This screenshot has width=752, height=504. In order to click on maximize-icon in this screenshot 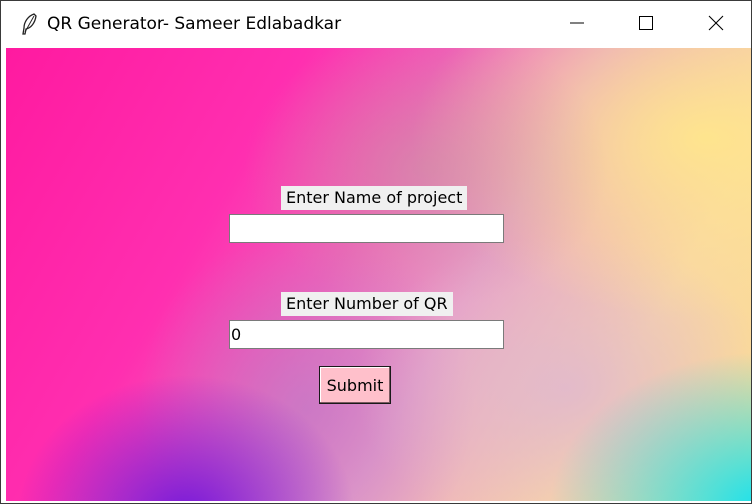, I will do `click(646, 25)`.